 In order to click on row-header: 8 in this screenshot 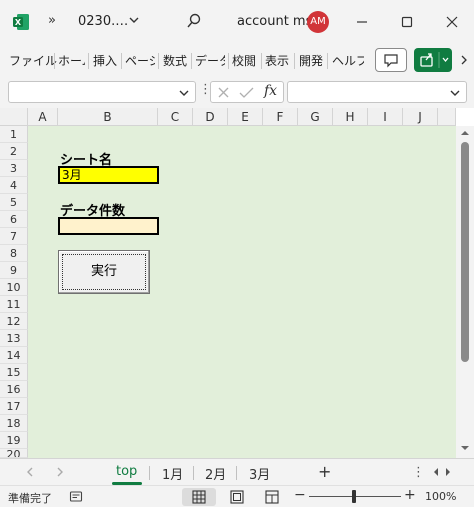, I will do `click(14, 253)`.